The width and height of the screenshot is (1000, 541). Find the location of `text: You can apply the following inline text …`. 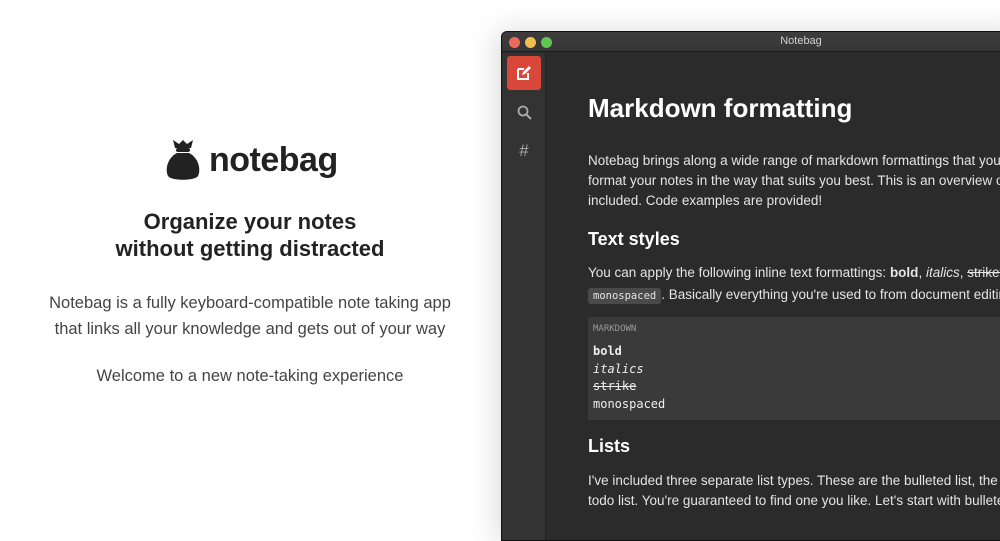

text: You can apply the following inline text … is located at coordinates (739, 272).